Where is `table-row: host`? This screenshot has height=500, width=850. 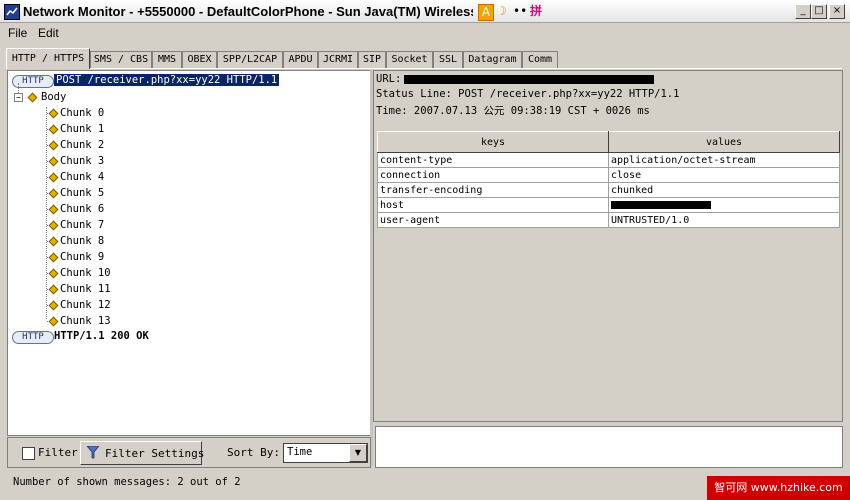 table-row: host is located at coordinates (608, 205).